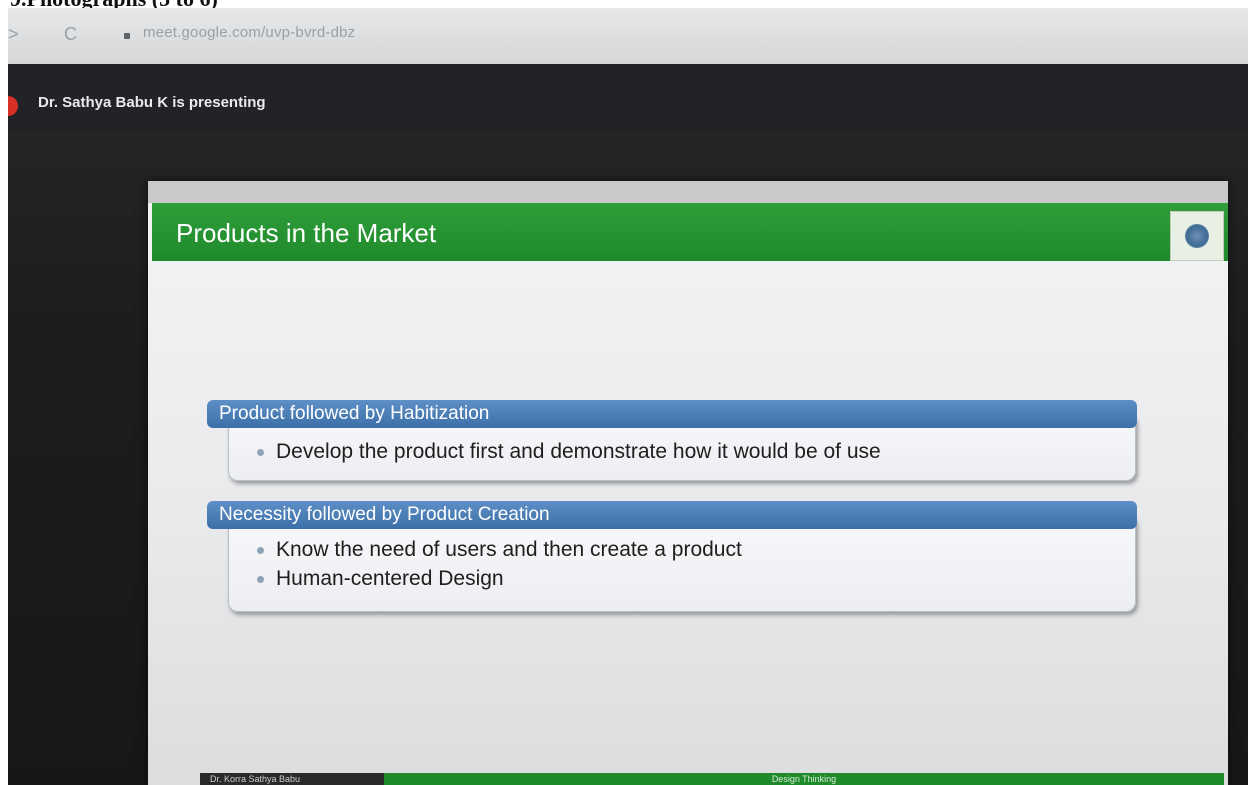 This screenshot has width=1248, height=785. I want to click on bullet-item: Human-centered Design, so click(380, 579).